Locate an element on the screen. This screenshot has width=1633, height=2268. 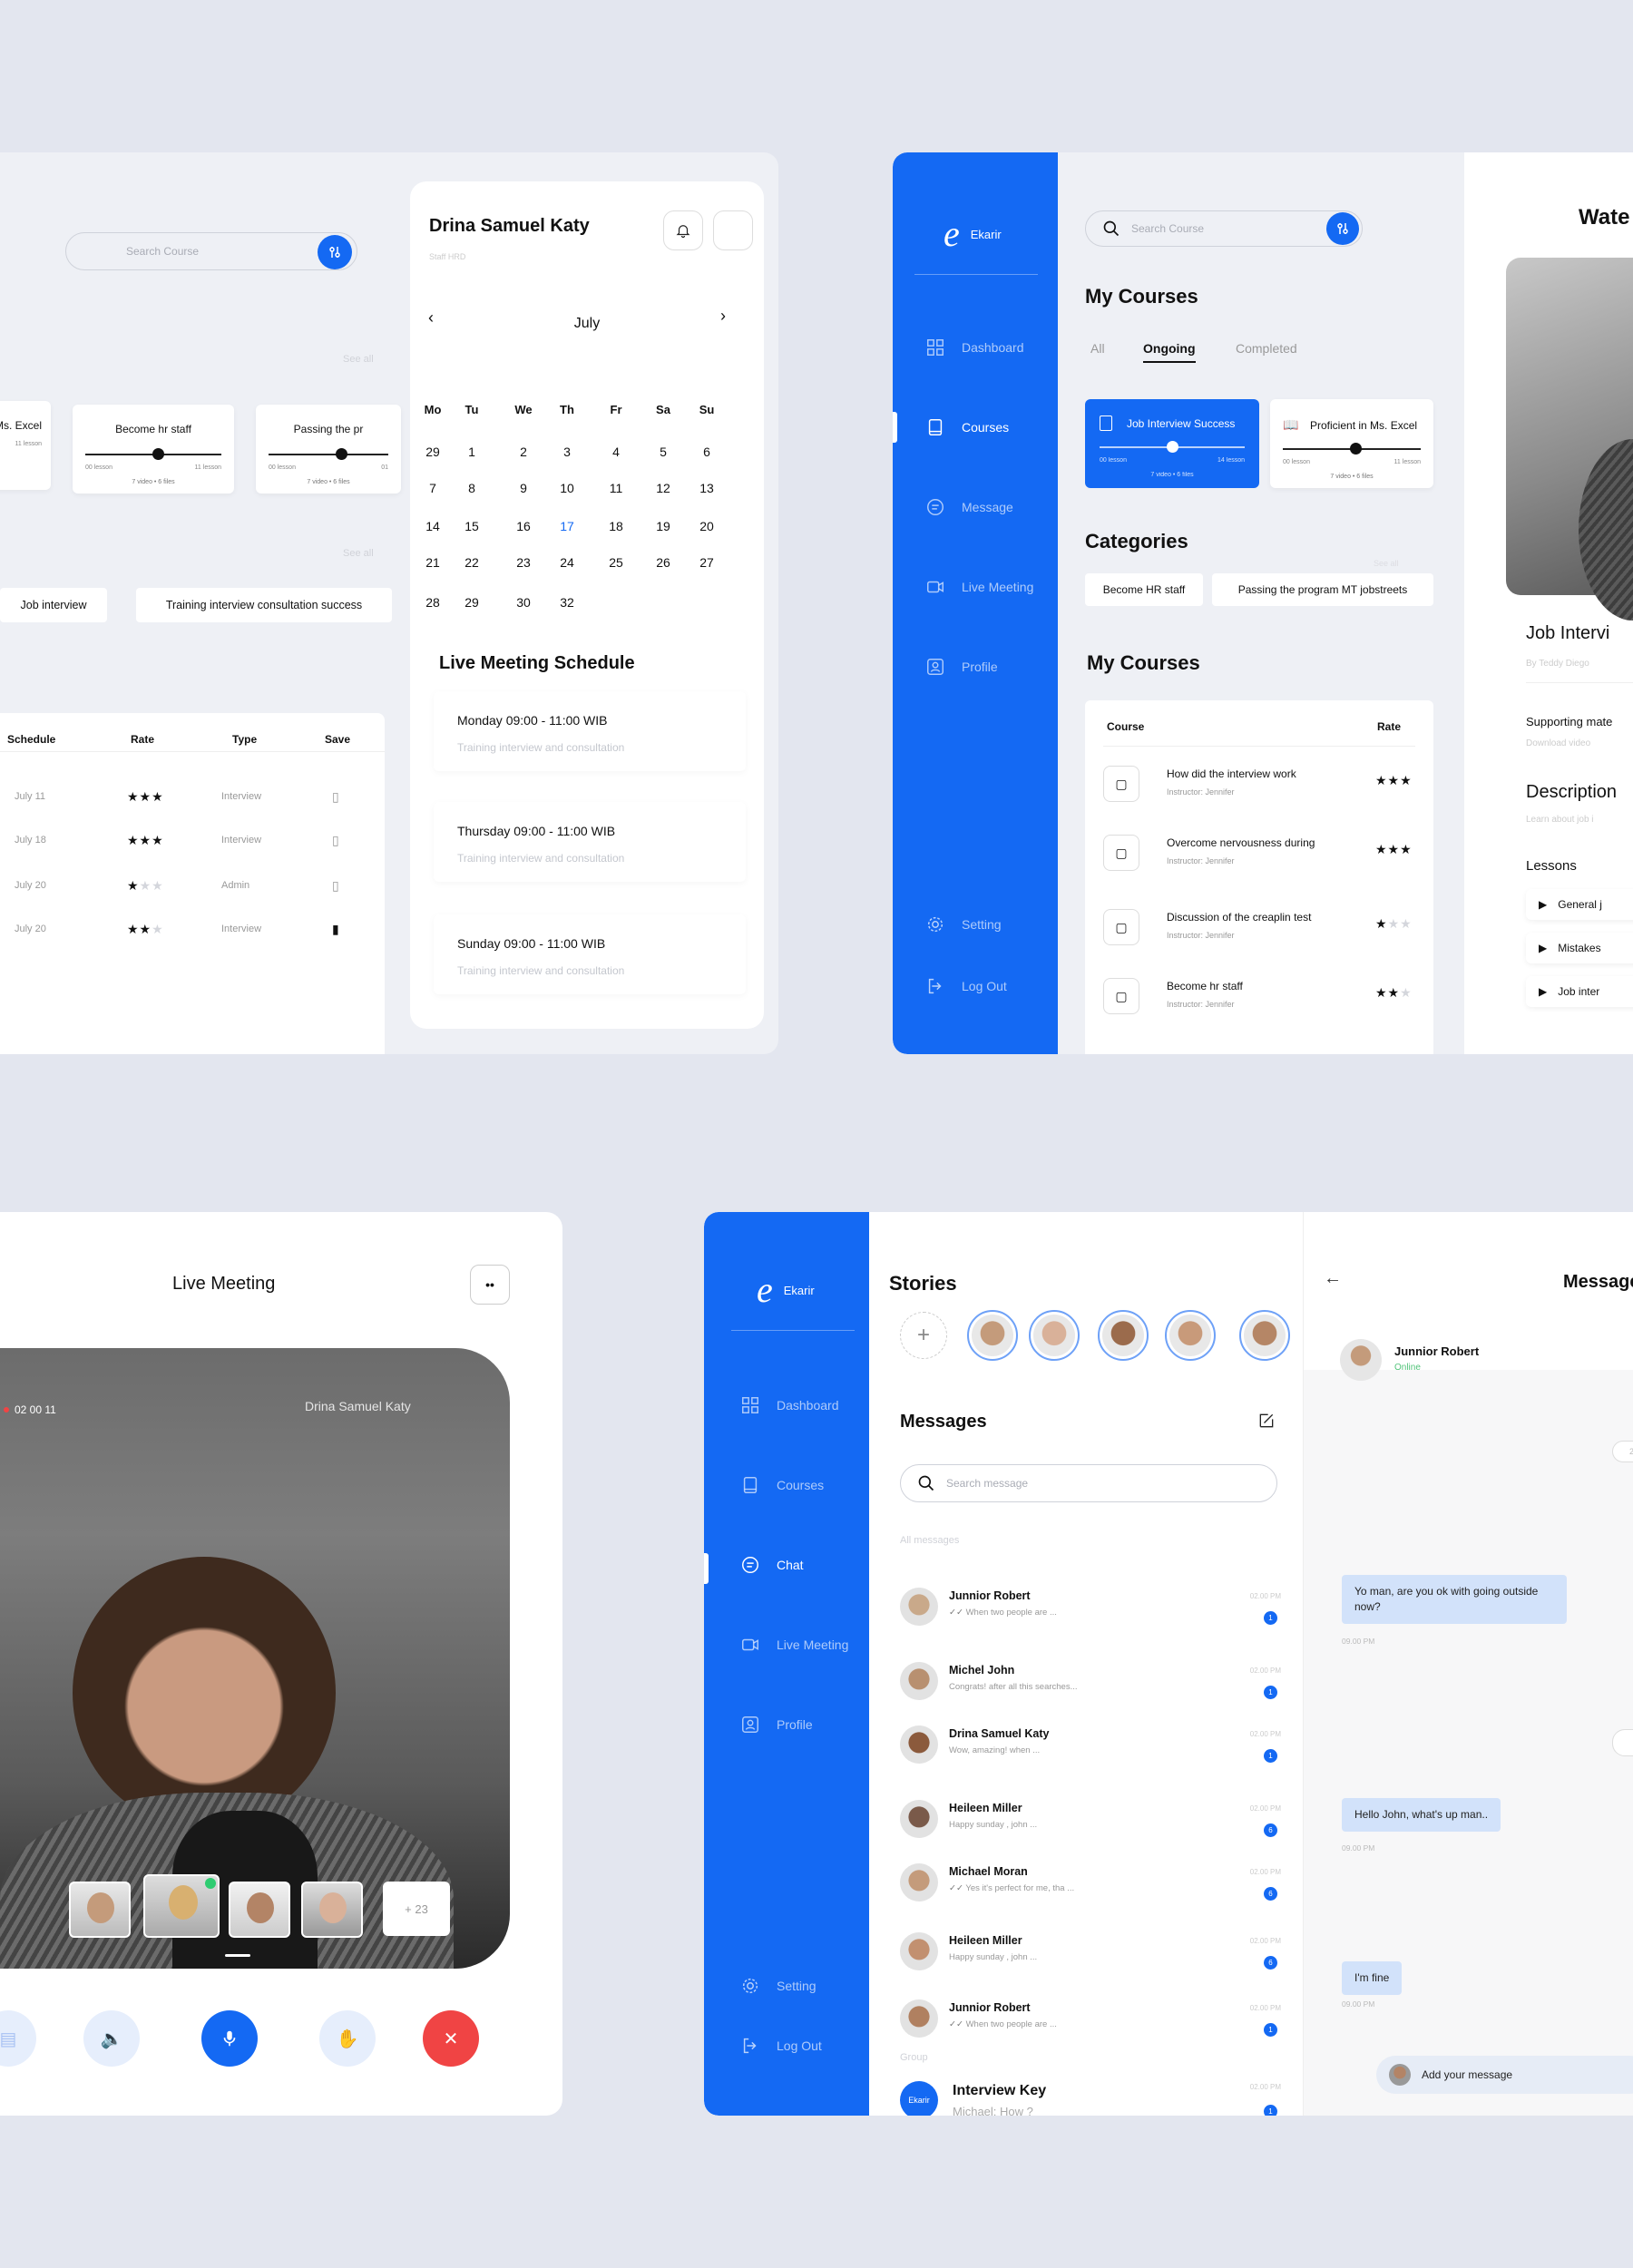
calendar-day: 11 is located at coordinates (616, 488).